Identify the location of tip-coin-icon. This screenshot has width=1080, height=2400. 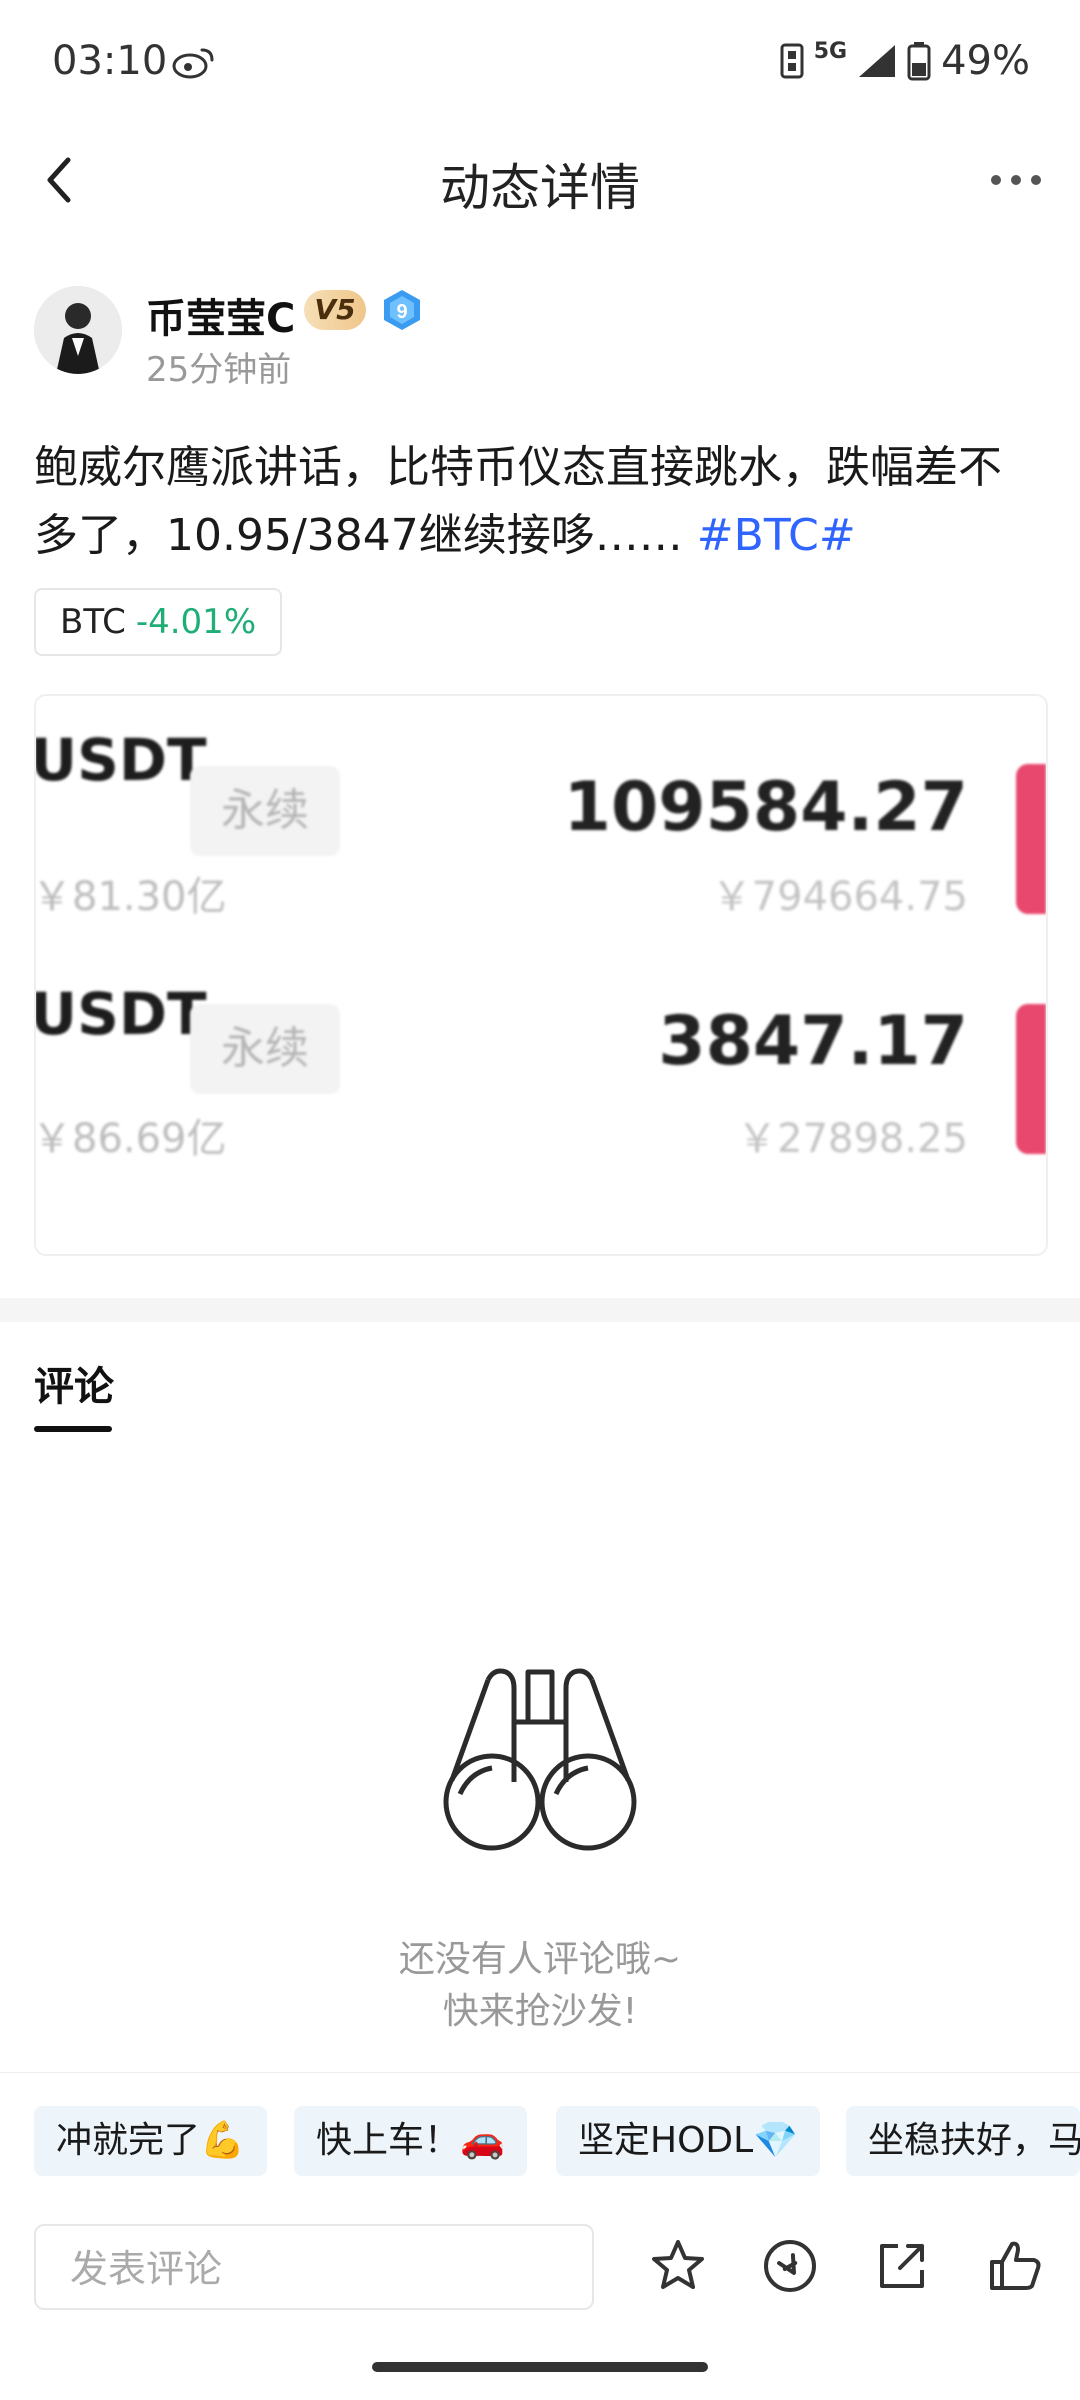
(790, 2266).